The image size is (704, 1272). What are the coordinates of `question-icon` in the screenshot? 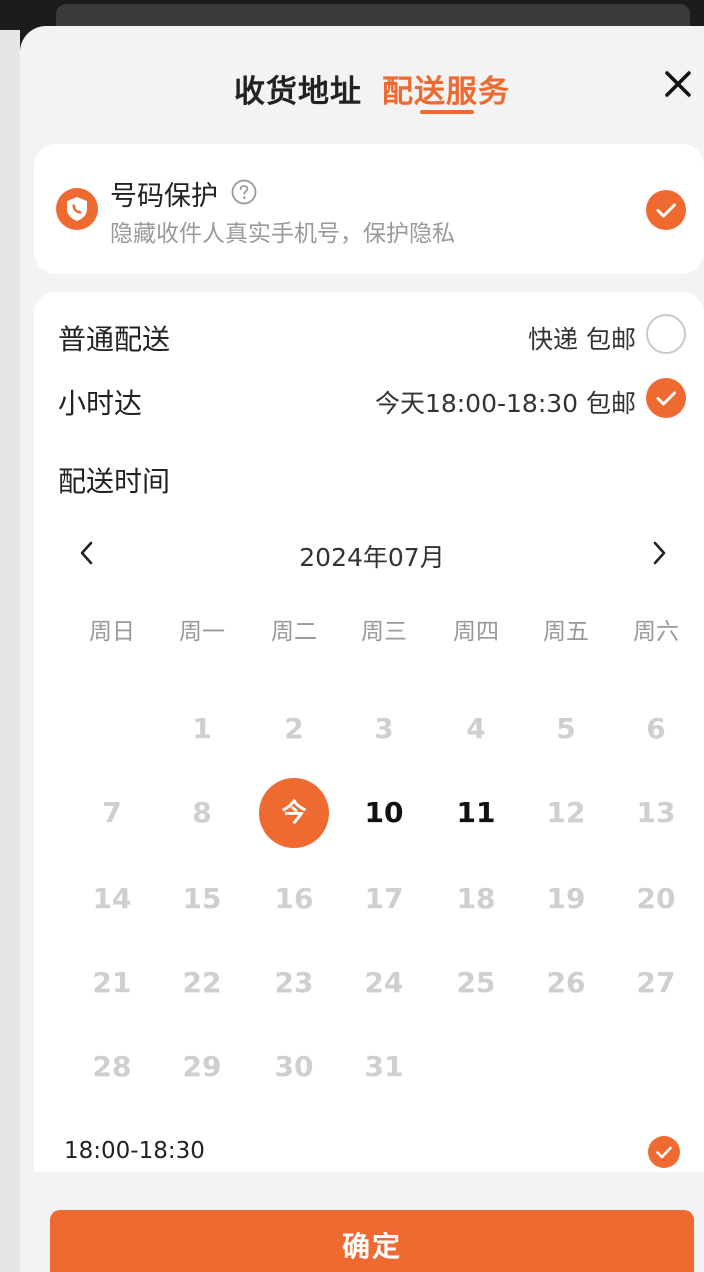 It's located at (244, 192).